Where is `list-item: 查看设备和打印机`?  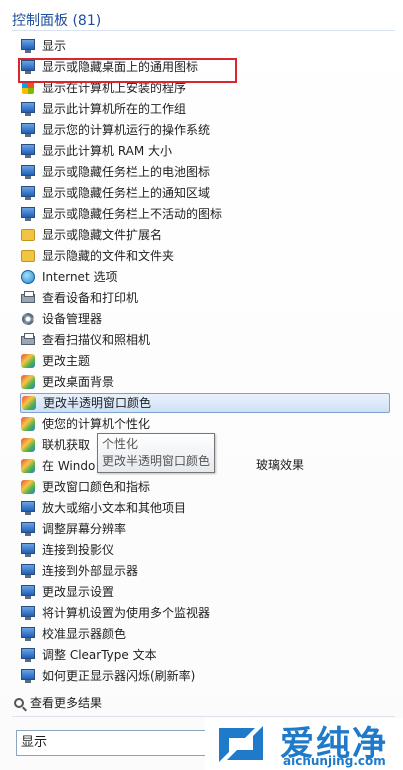
list-item: 查看设备和打印机 is located at coordinates (79, 298).